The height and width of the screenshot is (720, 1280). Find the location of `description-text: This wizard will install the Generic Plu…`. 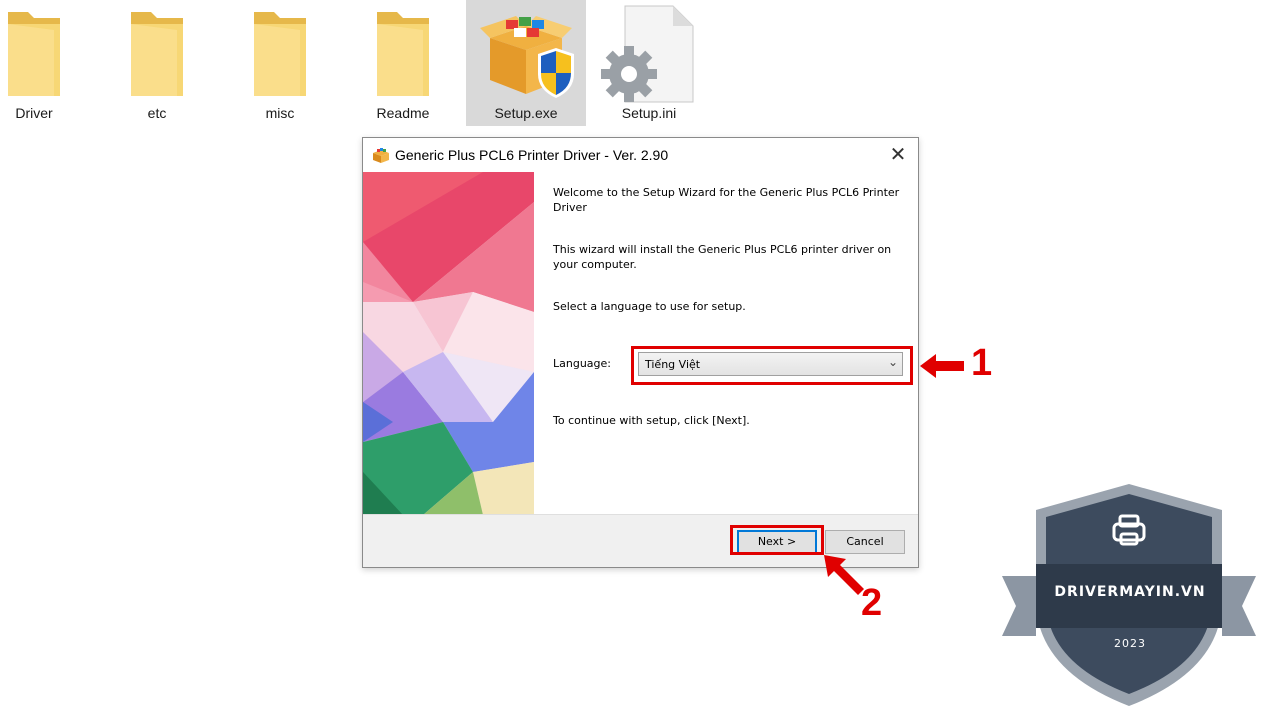

description-text: This wizard will install the Generic Plu… is located at coordinates (722, 257).